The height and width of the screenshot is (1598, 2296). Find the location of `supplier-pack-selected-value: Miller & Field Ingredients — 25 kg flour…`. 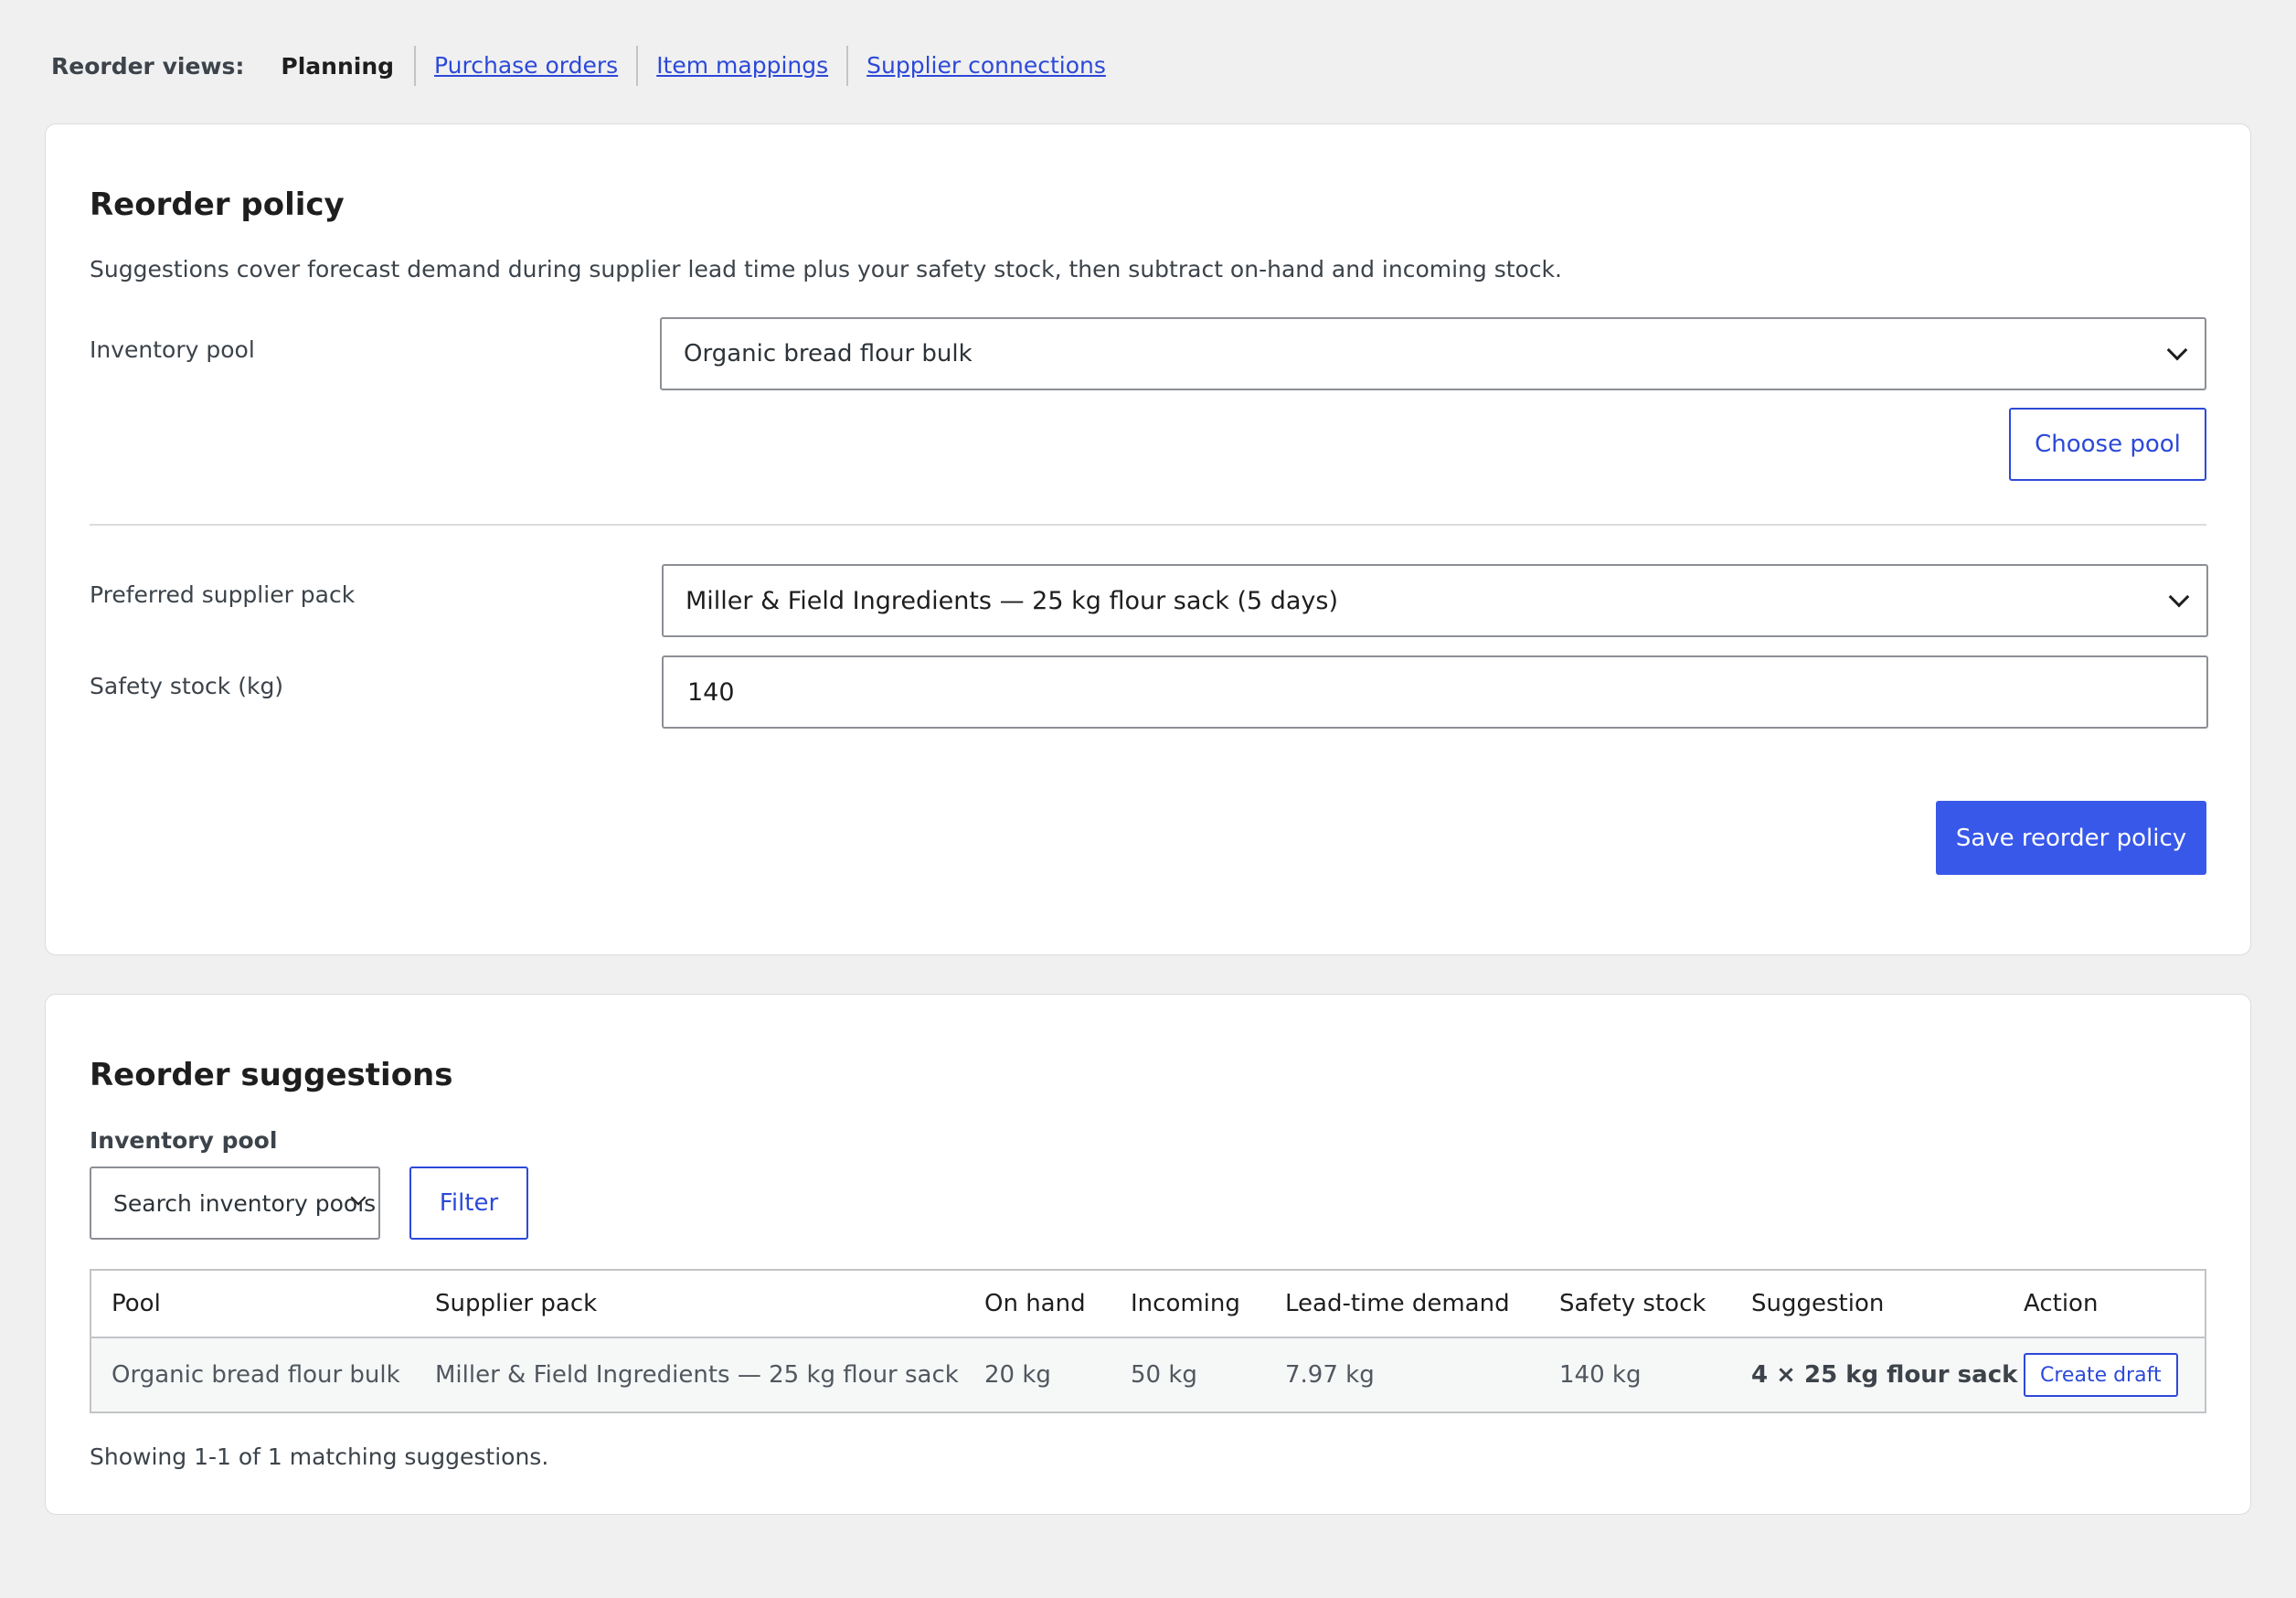

supplier-pack-selected-value: Miller & Field Ingredients — 25 kg flour… is located at coordinates (1012, 600).